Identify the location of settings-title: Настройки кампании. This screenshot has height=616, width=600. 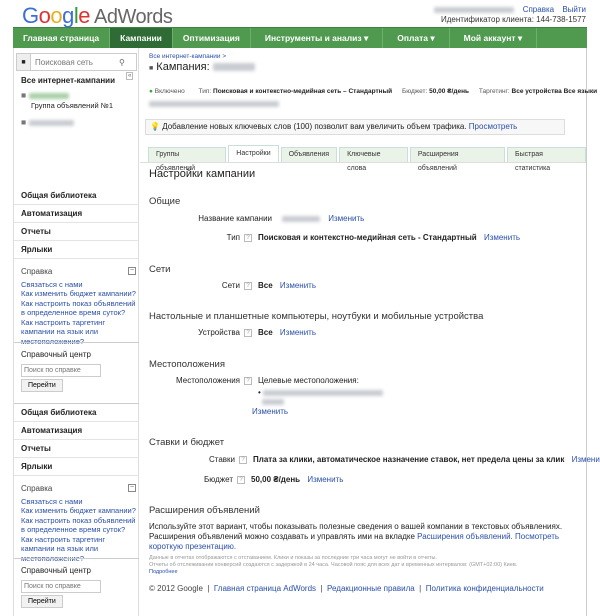
(202, 174).